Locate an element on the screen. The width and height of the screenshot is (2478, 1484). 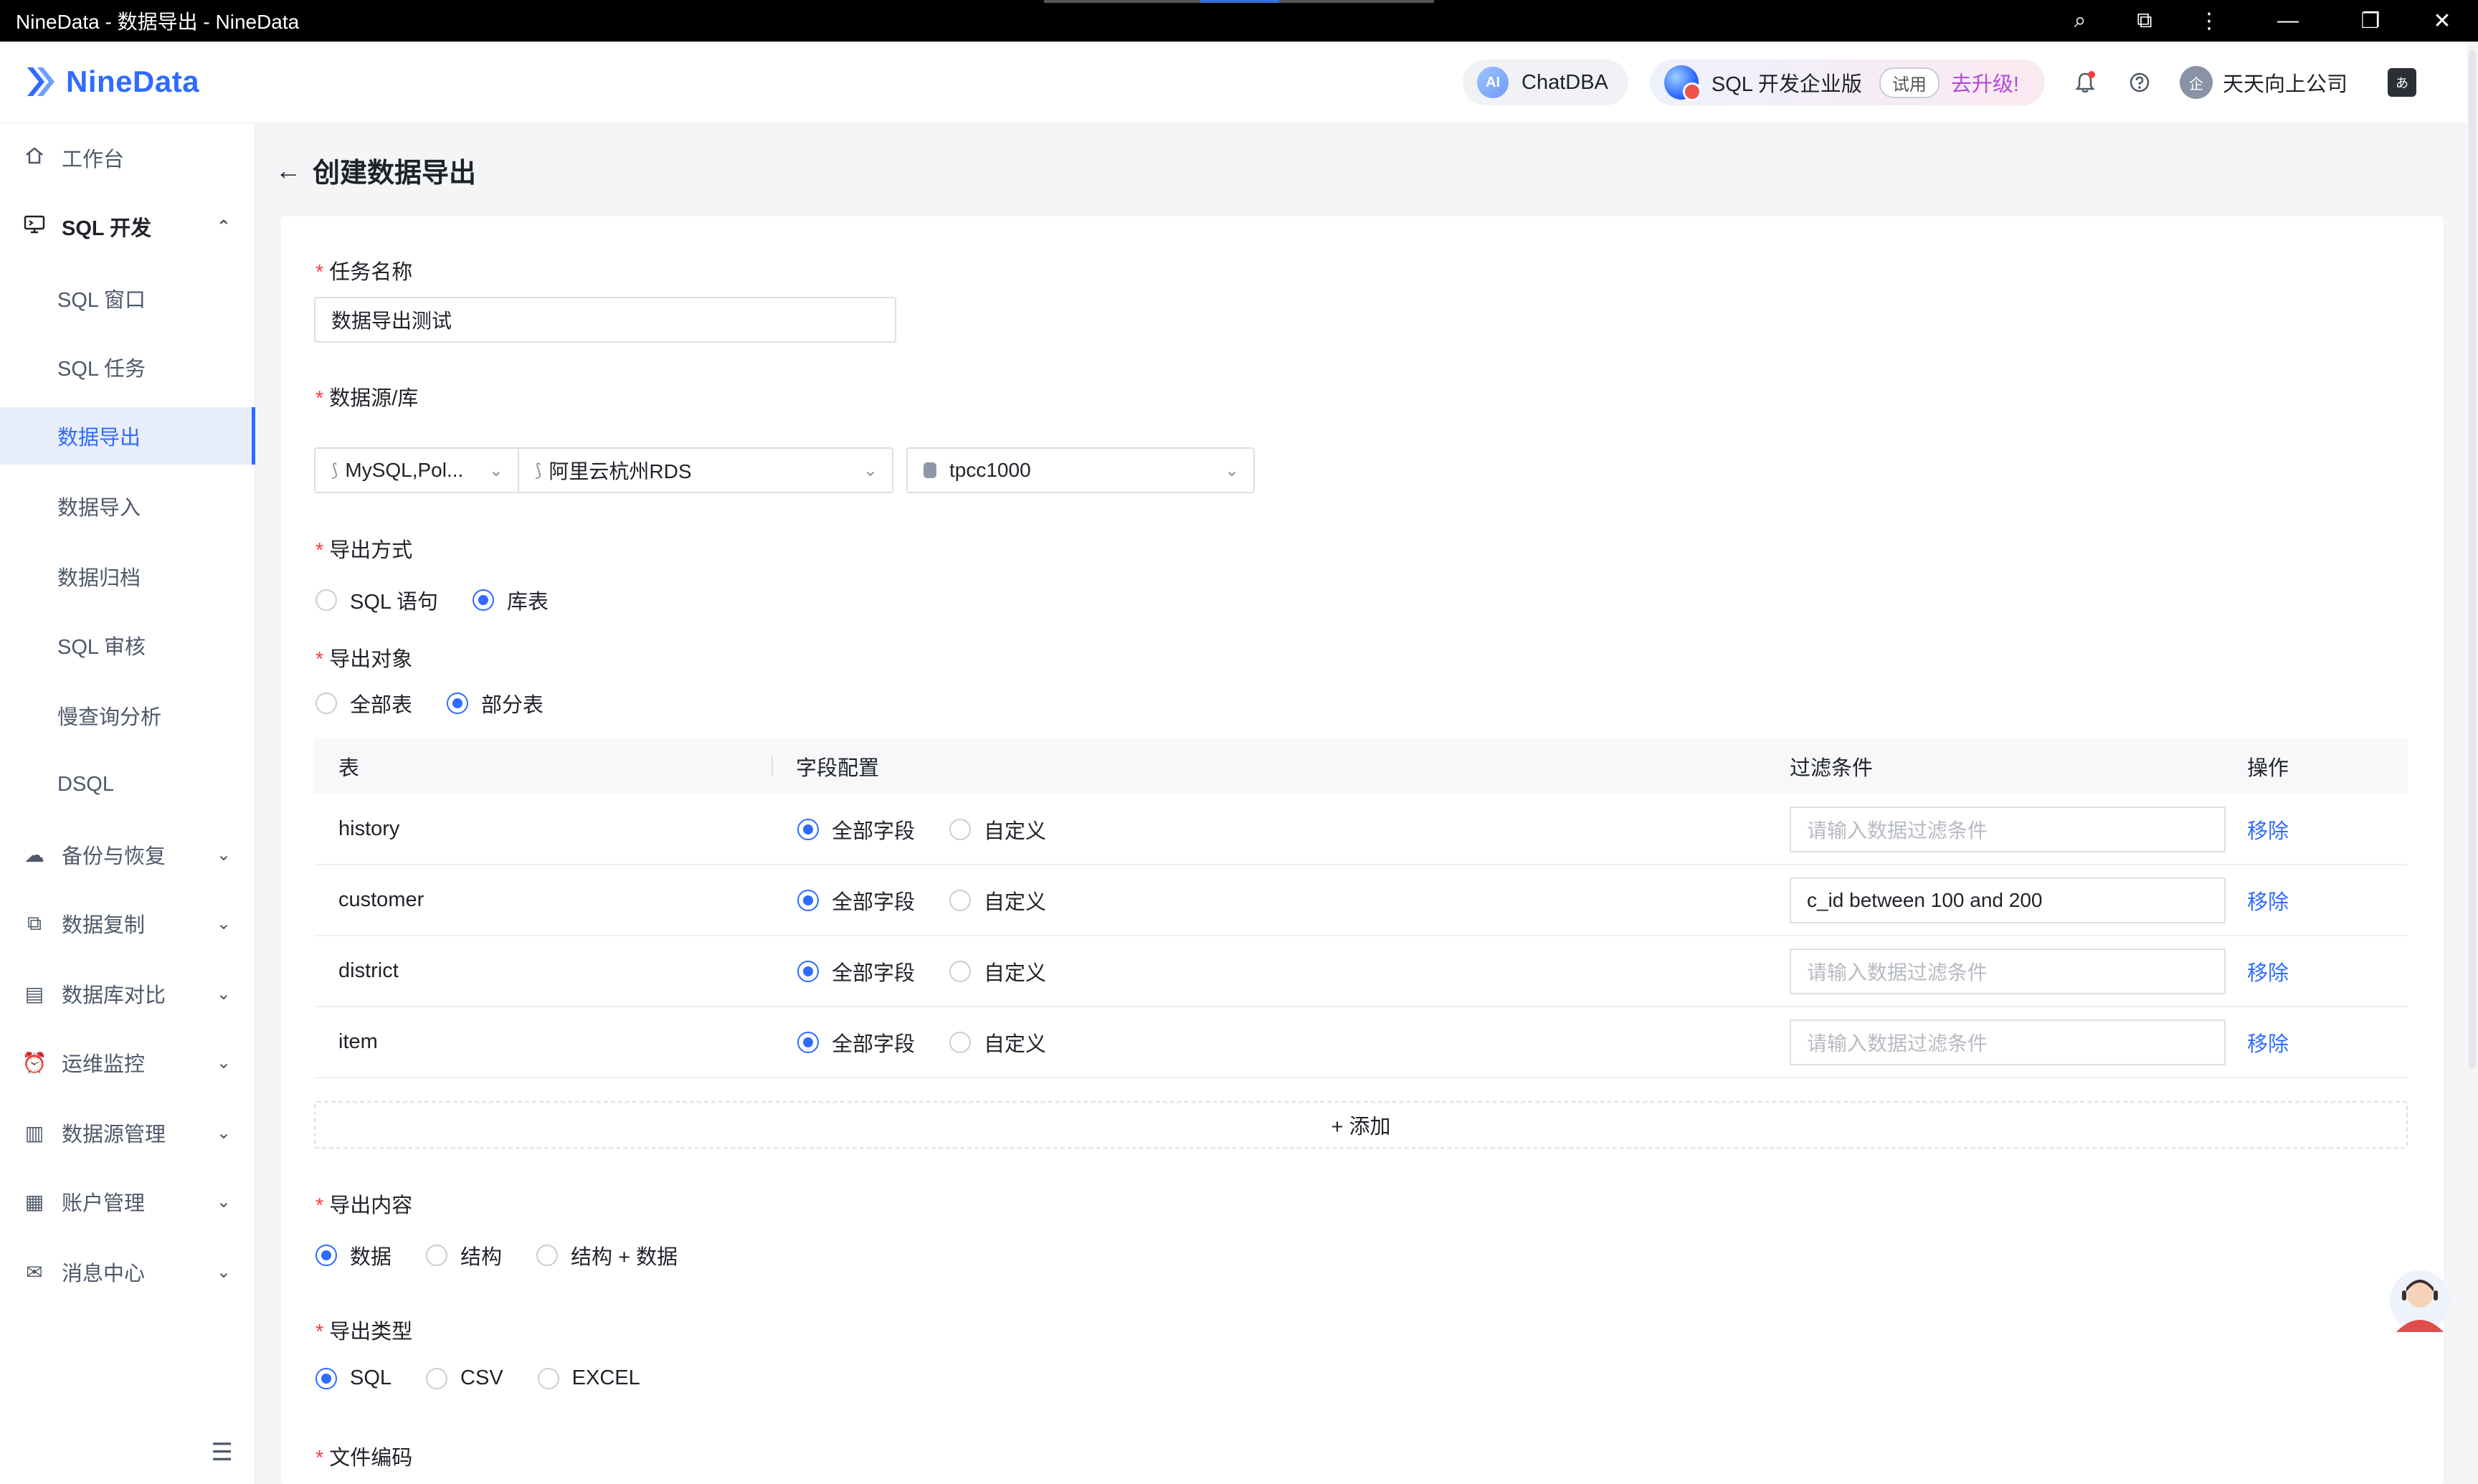
sidebar-group-account: ▦ 账户管理 ⌄ is located at coordinates (127, 1202).